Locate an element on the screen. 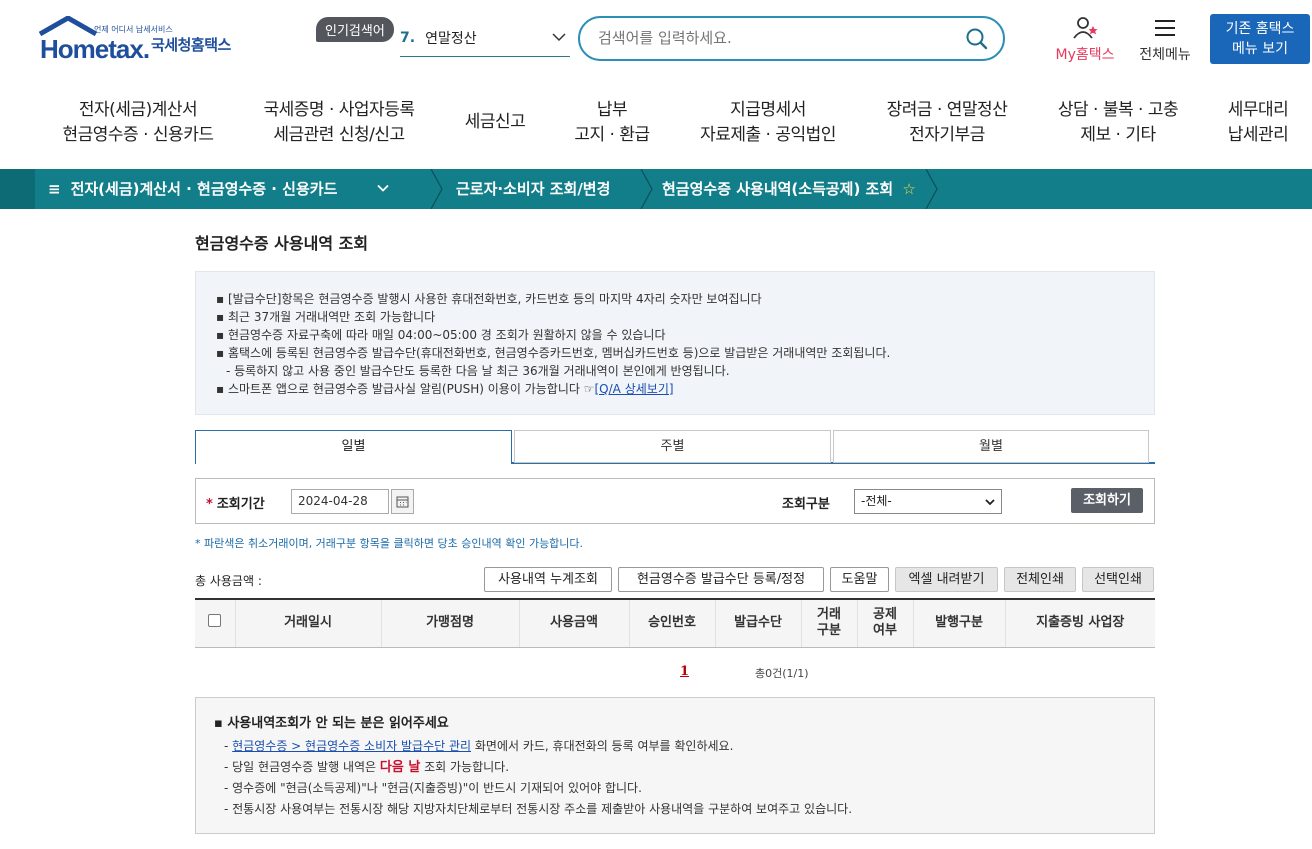 This screenshot has width=1312, height=849. col-header-trade-type: 거래 구분 is located at coordinates (829, 623).